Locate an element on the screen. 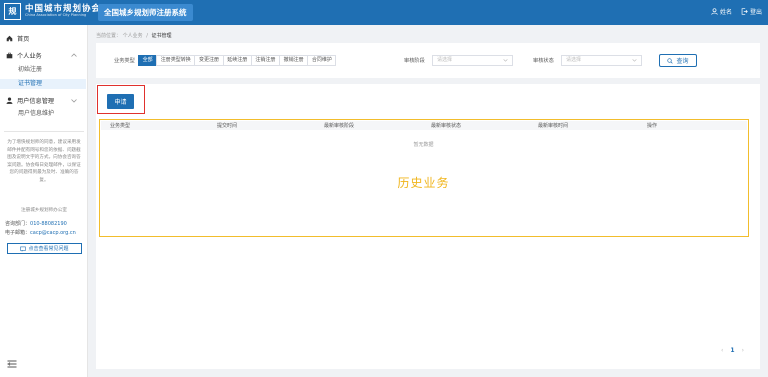 The height and width of the screenshot is (377, 768). business-type-tabs: 全部 注册类型转换 变更注册 延续注册 注销注册 撤销注册 合同维护 is located at coordinates (237, 60).